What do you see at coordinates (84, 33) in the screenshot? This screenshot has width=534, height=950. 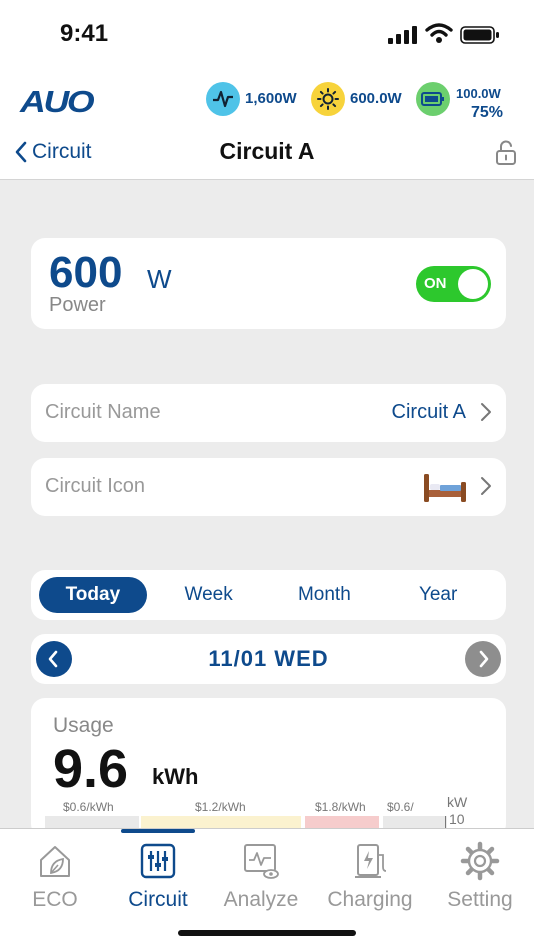 I see `status-time: 9:41` at bounding box center [84, 33].